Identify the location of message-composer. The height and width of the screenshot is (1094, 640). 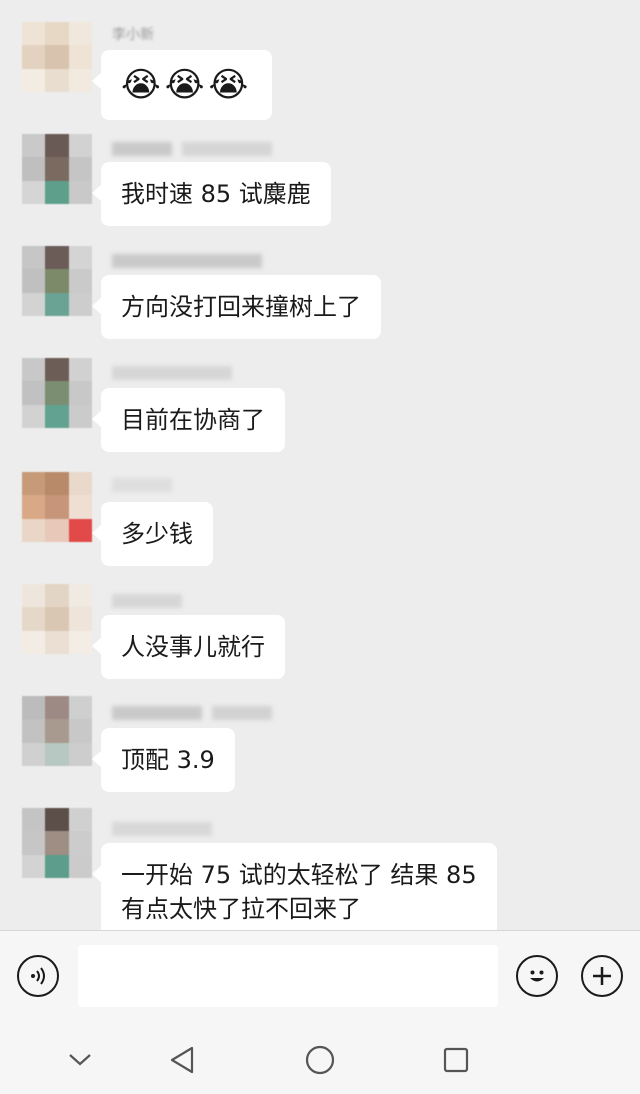
(320, 977).